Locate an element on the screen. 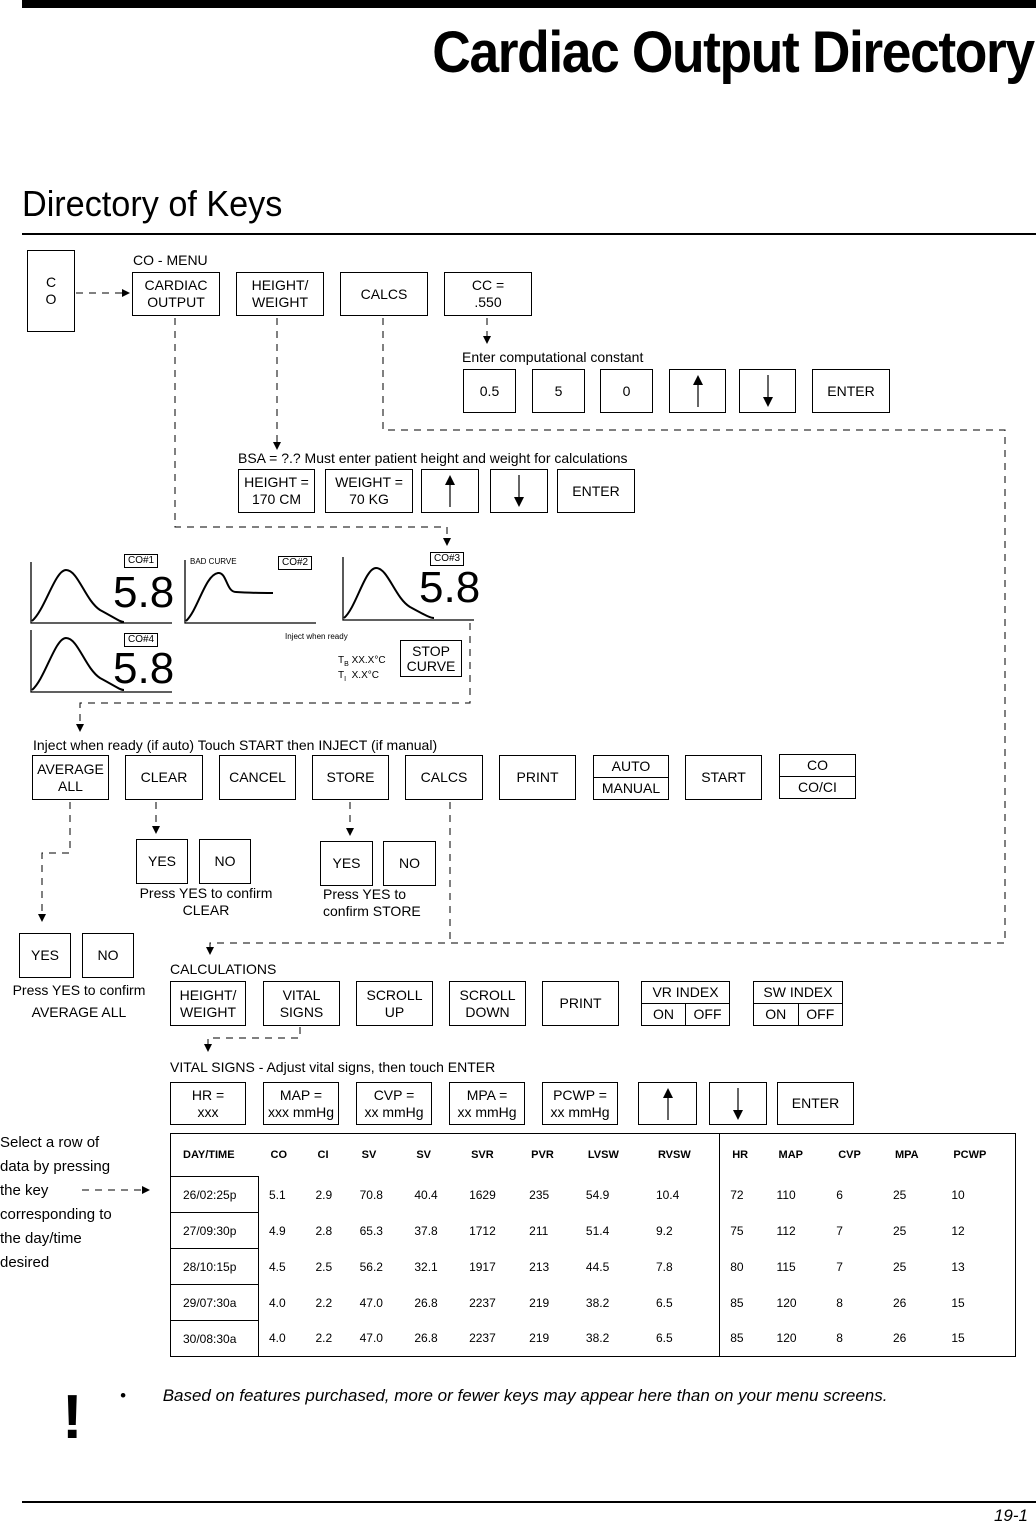 Image resolution: width=1036 pixels, height=1526 pixels. day-time-key: 26/02:25p is located at coordinates (214, 1194).